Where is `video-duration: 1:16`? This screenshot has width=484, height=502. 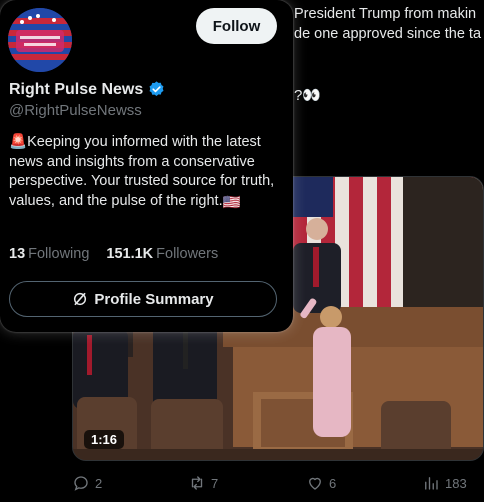
video-duration: 1:16 is located at coordinates (104, 439).